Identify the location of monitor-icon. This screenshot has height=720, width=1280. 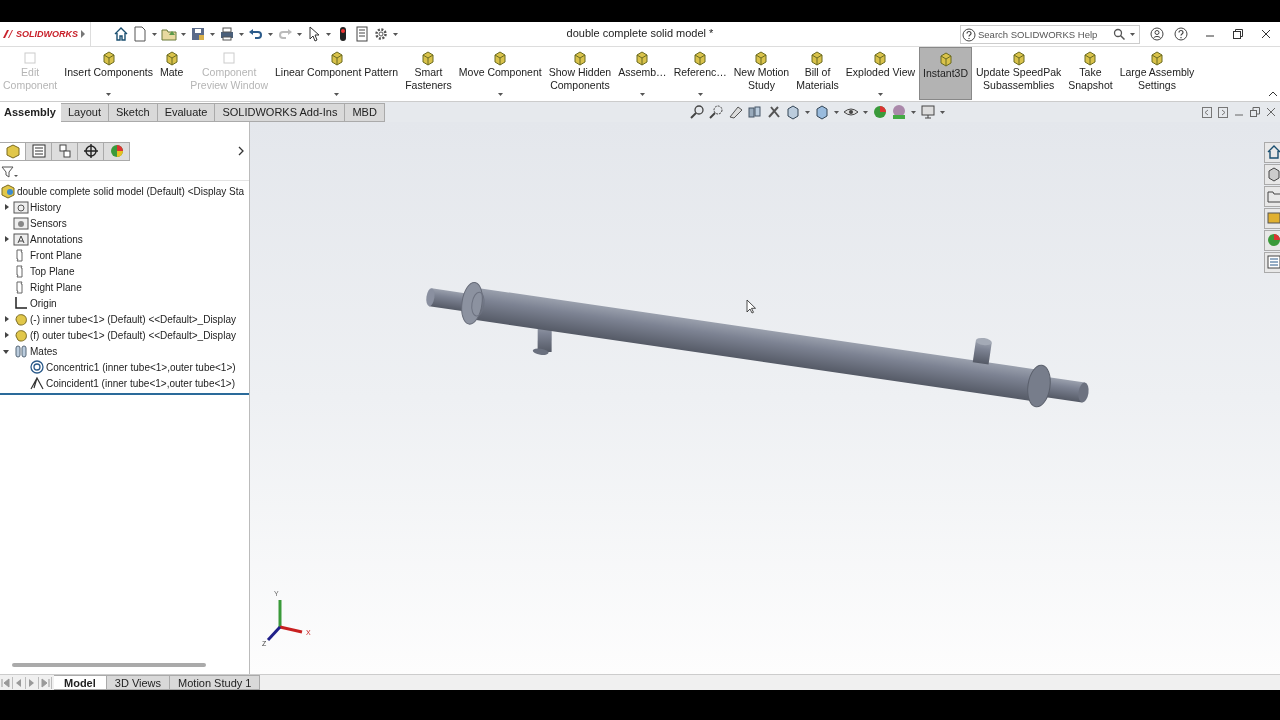
(927, 112).